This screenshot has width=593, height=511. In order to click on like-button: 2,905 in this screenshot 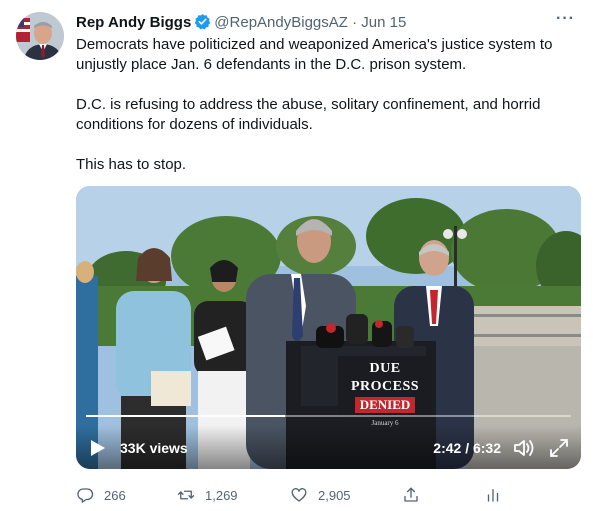, I will do `click(320, 495)`.